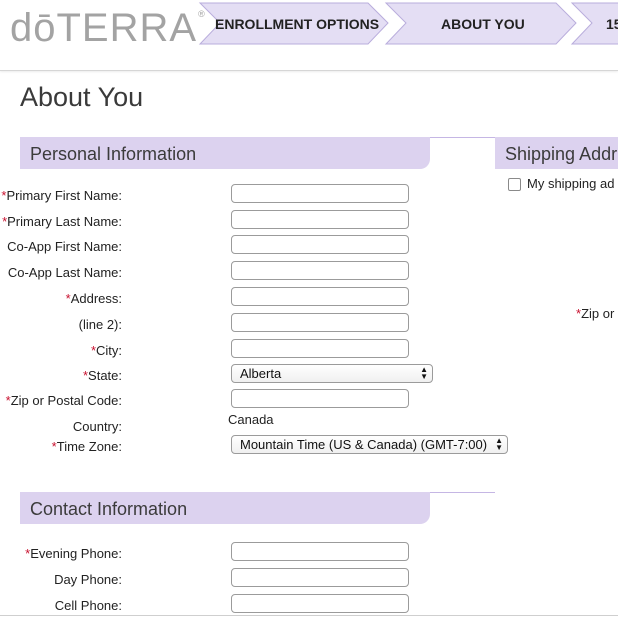 Image resolution: width=618 pixels, height=618 pixels. I want to click on cell-phone-label: Cell Phone:, so click(88, 605).